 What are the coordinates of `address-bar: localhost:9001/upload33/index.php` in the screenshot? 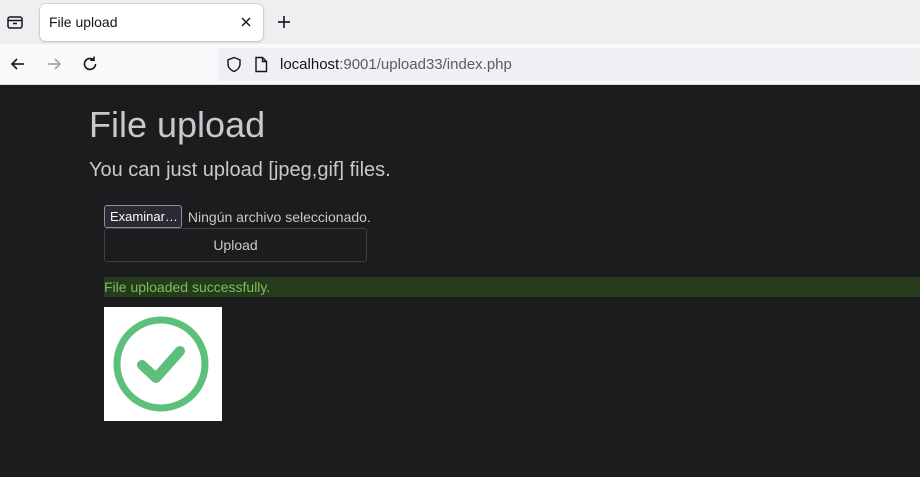 It's located at (569, 64).